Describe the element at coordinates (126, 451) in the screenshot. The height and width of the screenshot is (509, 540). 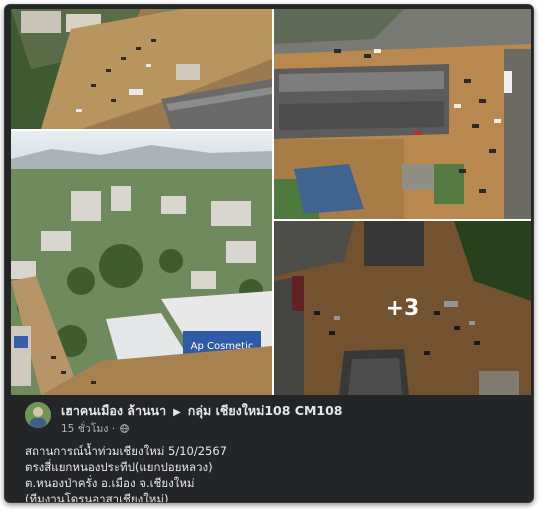
I see `post-text-line-1: สถานการณ์น้ำท่วมเชียงใหม่ 5/10/2567` at that location.